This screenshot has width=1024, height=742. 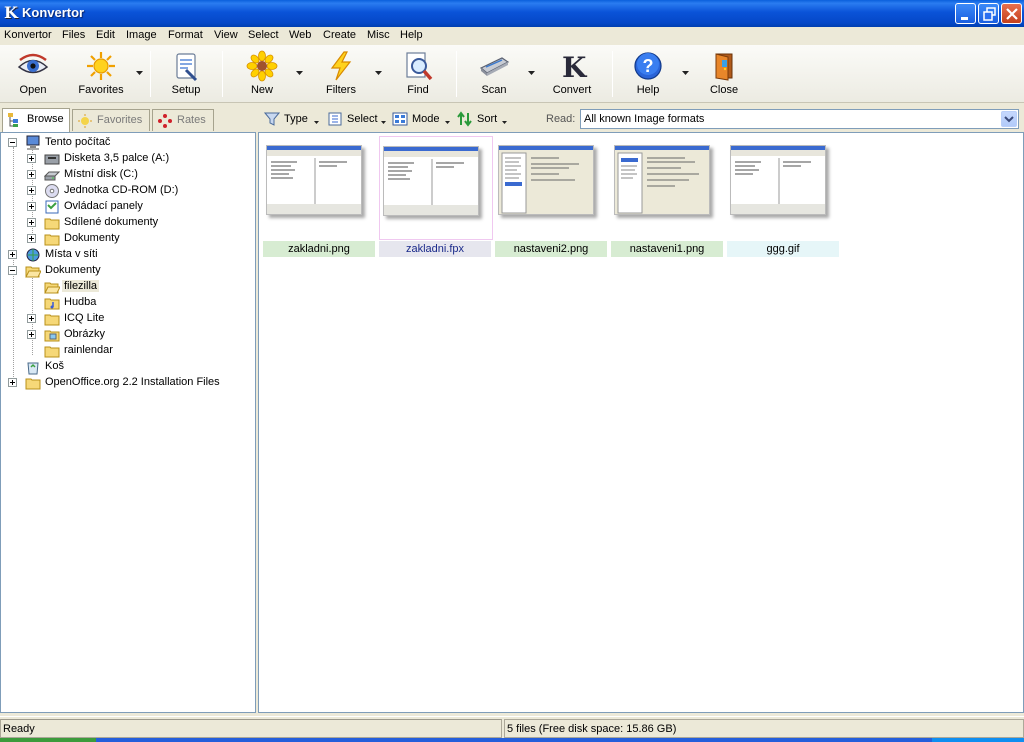 I want to click on menu-edit: Edit, so click(x=105, y=35).